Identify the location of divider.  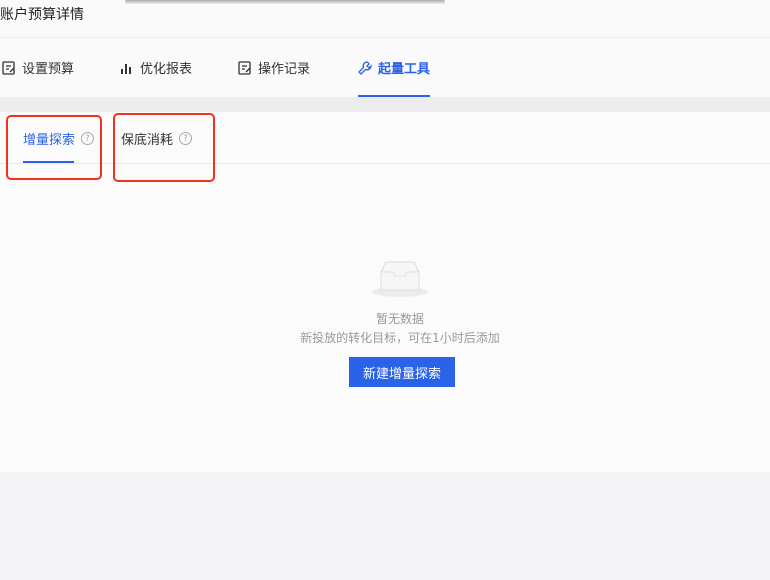
(385, 37).